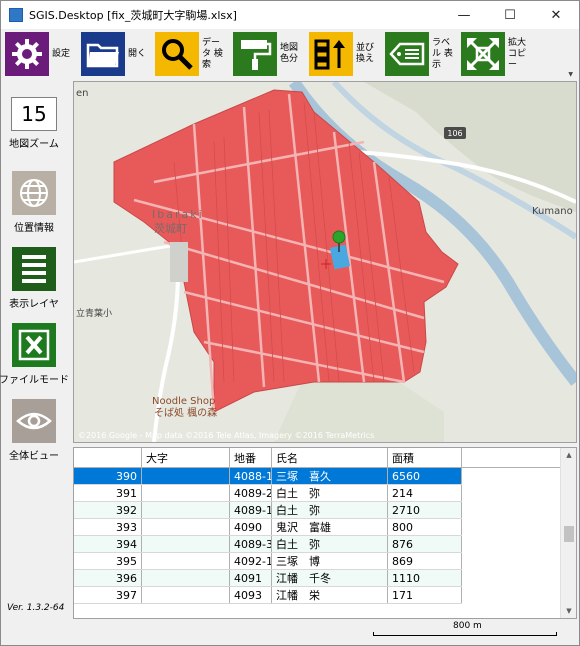  What do you see at coordinates (425, 510) in the screenshot?
I see `cell-area: 2710` at bounding box center [425, 510].